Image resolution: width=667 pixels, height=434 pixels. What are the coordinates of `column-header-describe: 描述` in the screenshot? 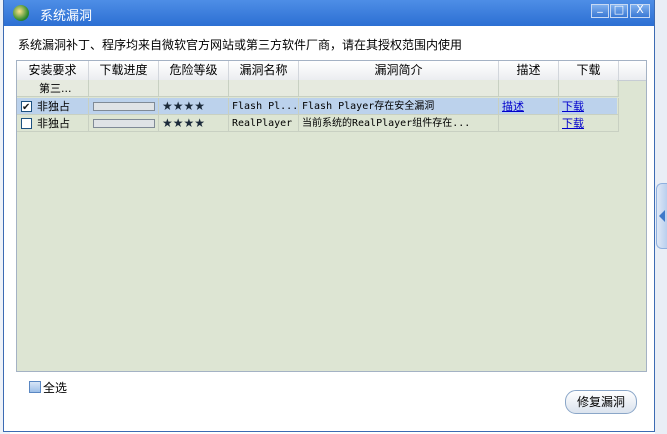 It's located at (529, 70).